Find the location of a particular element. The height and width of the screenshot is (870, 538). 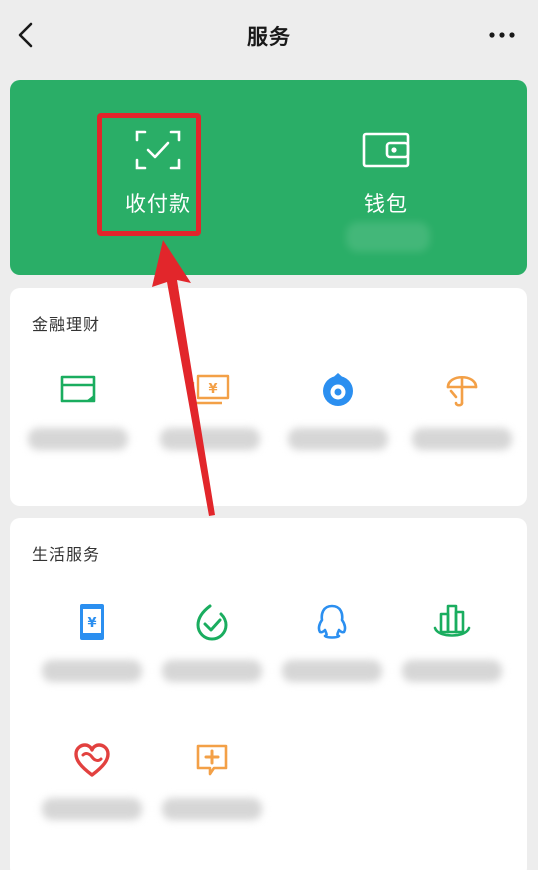

service-item-insurance is located at coordinates (462, 425).